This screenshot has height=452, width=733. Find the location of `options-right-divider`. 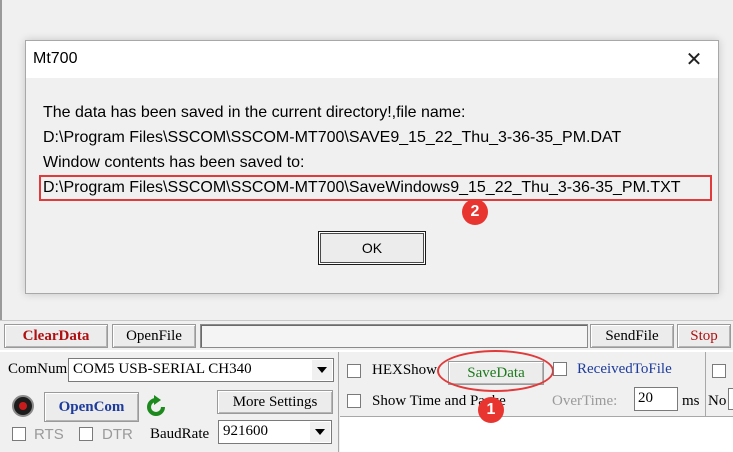

options-right-divider is located at coordinates (705, 384).